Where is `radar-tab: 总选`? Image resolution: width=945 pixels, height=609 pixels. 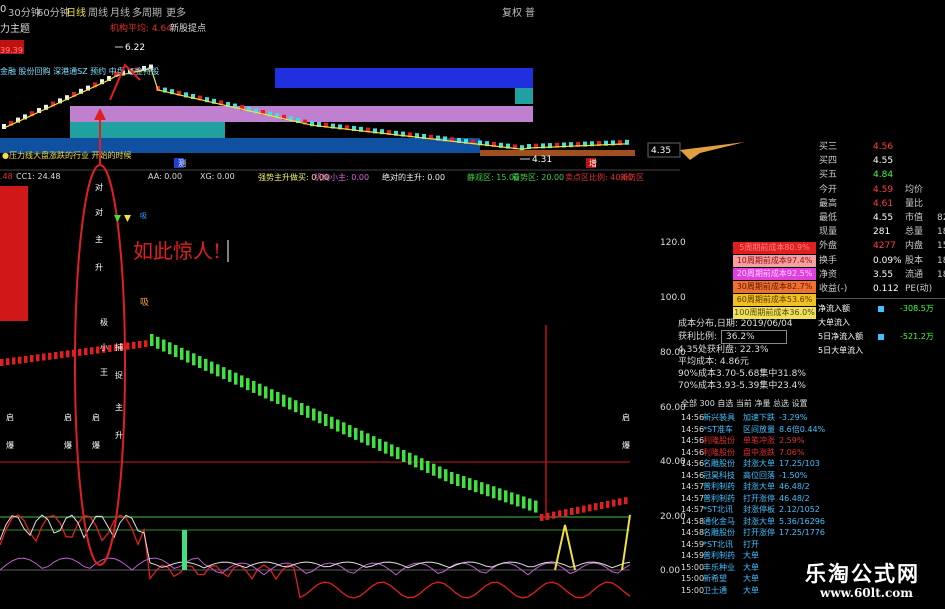 radar-tab: 总选 is located at coordinates (781, 403).